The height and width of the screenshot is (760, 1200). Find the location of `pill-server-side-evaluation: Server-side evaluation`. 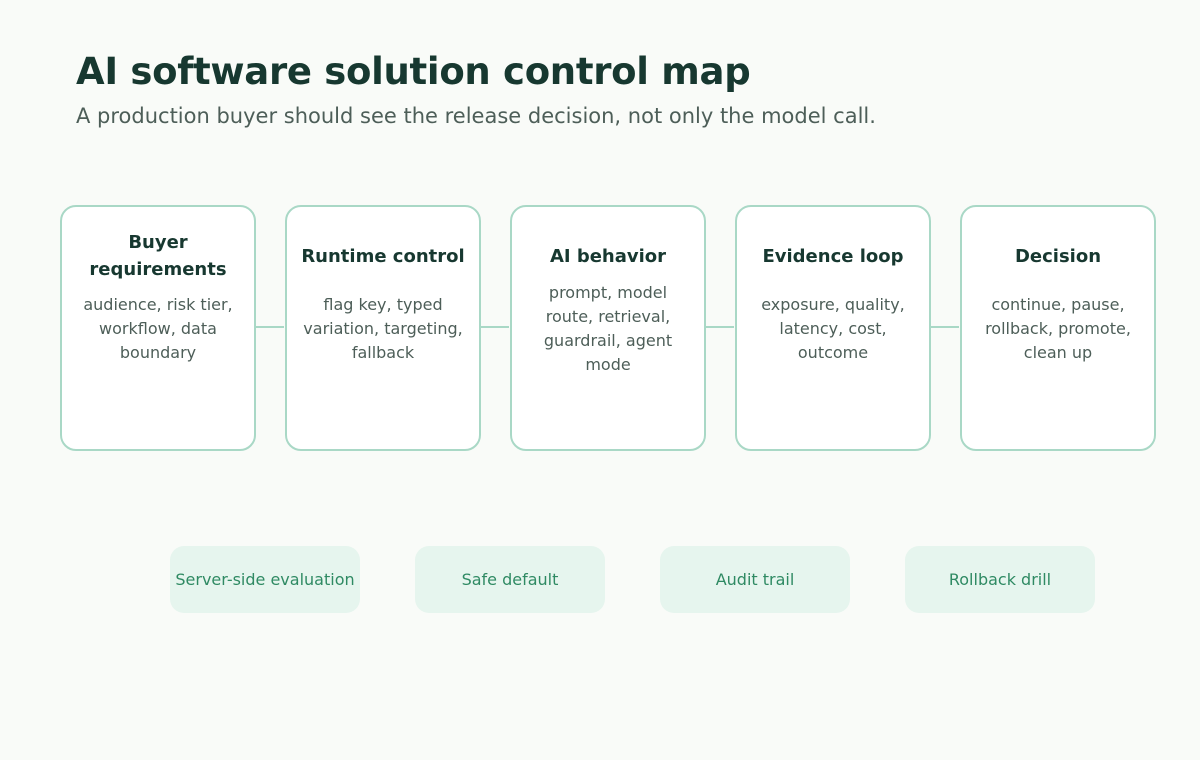

pill-server-side-evaluation: Server-side evaluation is located at coordinates (265, 579).